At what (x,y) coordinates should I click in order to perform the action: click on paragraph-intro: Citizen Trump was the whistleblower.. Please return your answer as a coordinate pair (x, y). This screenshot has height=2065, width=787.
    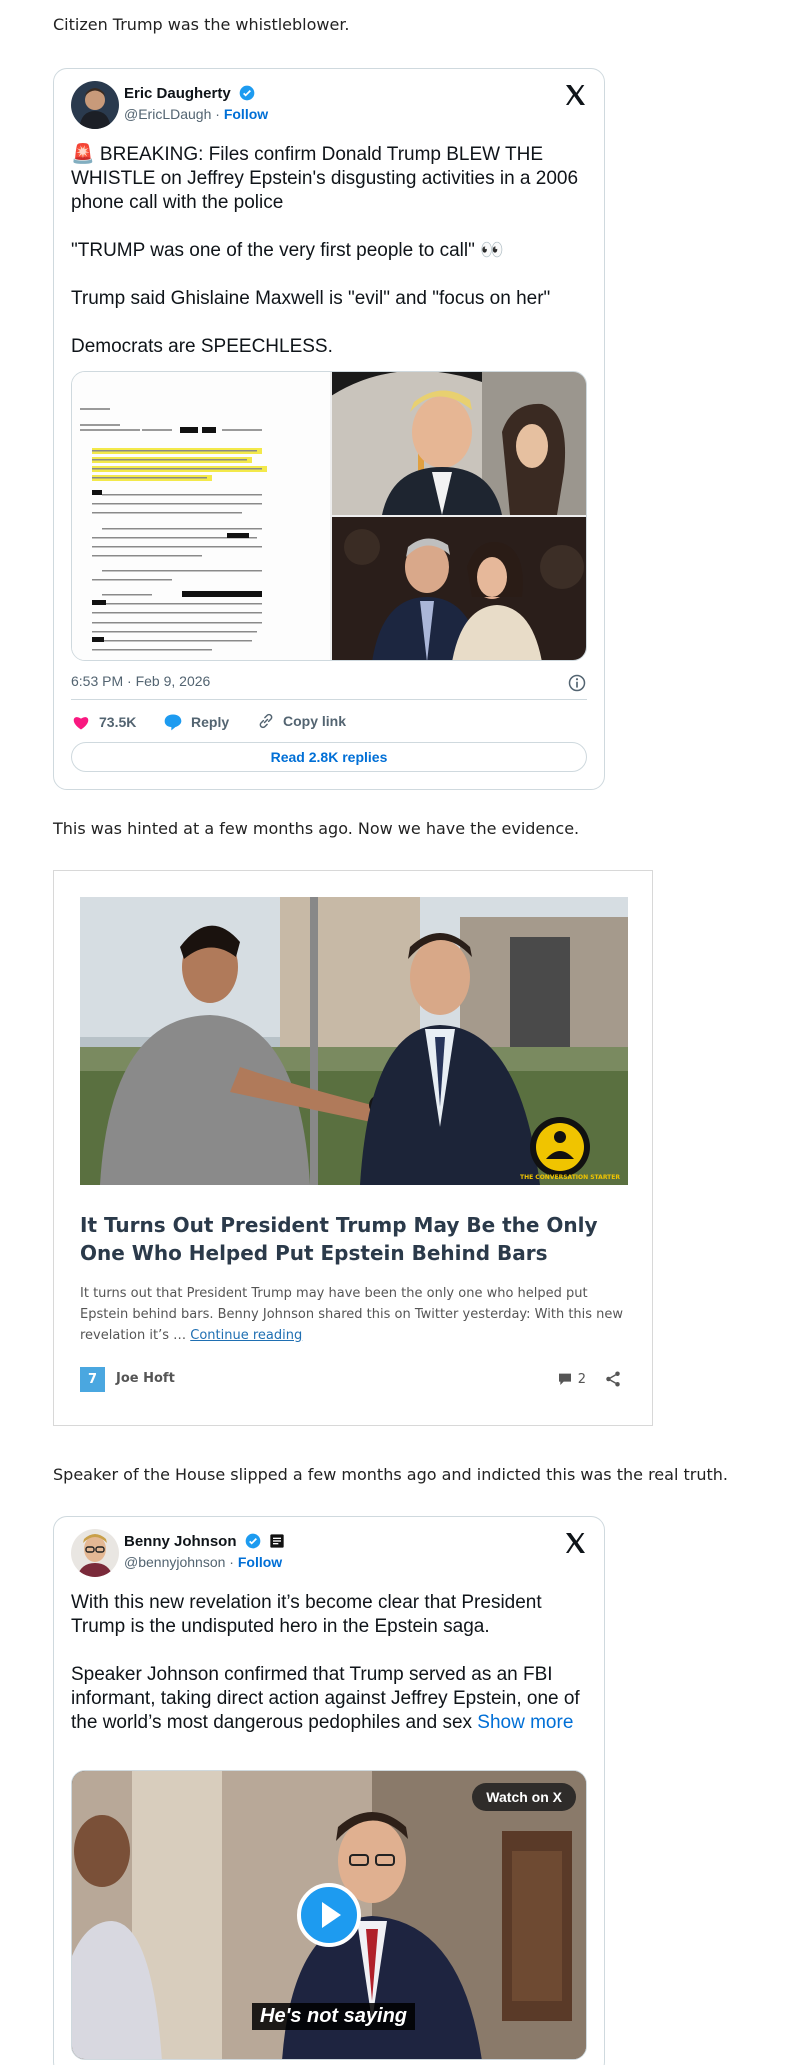
    Looking at the image, I should click on (201, 24).